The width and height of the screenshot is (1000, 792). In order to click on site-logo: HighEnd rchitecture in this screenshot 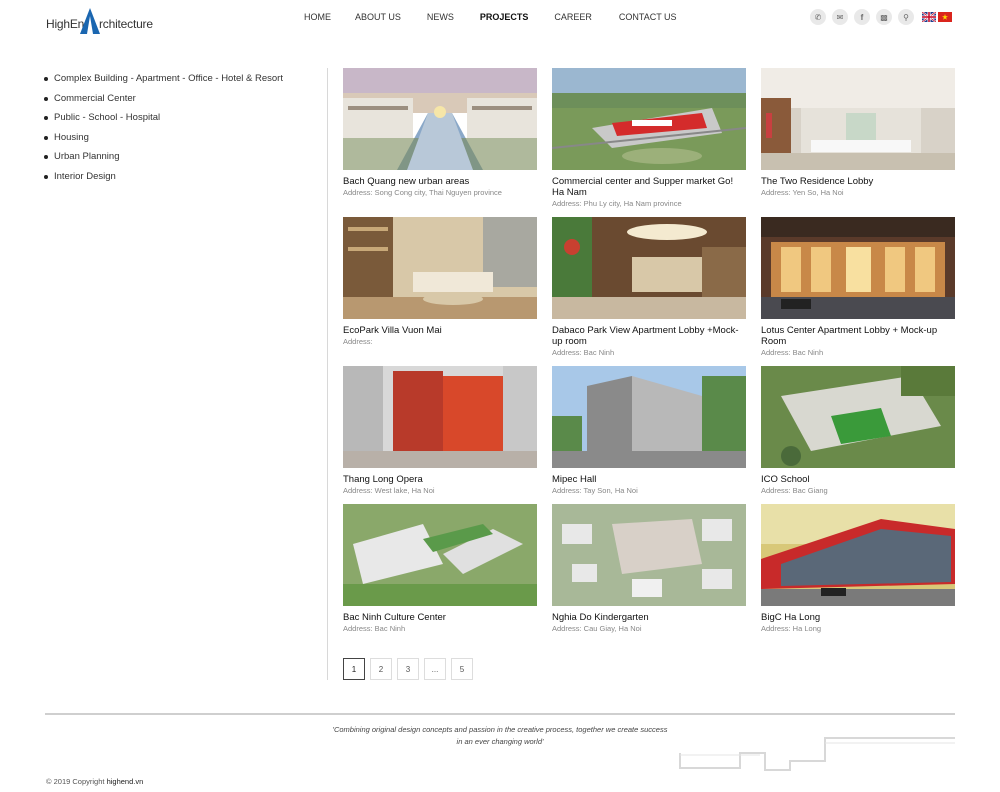, I will do `click(102, 21)`.